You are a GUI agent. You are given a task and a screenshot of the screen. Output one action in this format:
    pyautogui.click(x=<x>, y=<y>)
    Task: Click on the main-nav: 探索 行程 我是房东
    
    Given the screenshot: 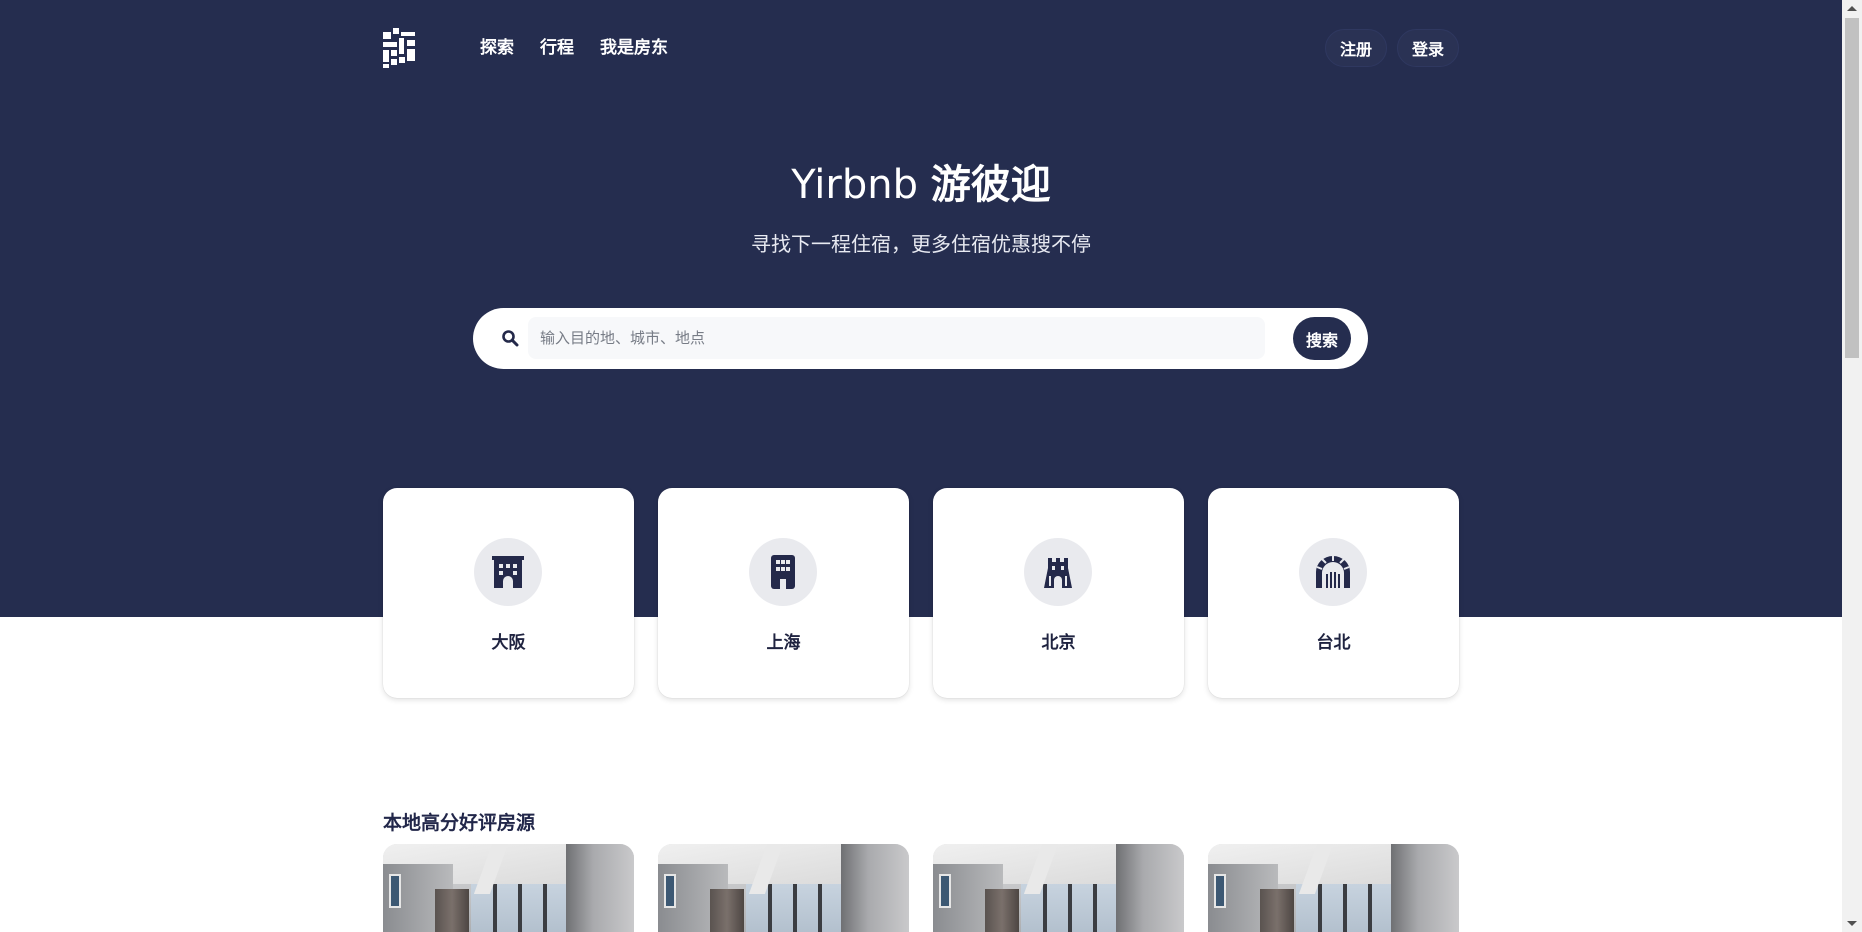 What is the action you would take?
    pyautogui.click(x=574, y=48)
    